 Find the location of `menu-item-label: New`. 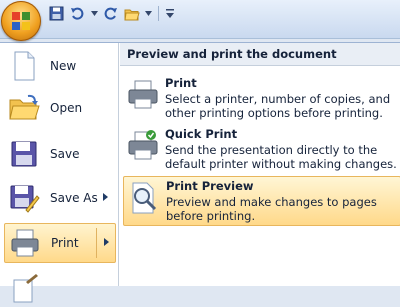

menu-item-label: New is located at coordinates (63, 66).